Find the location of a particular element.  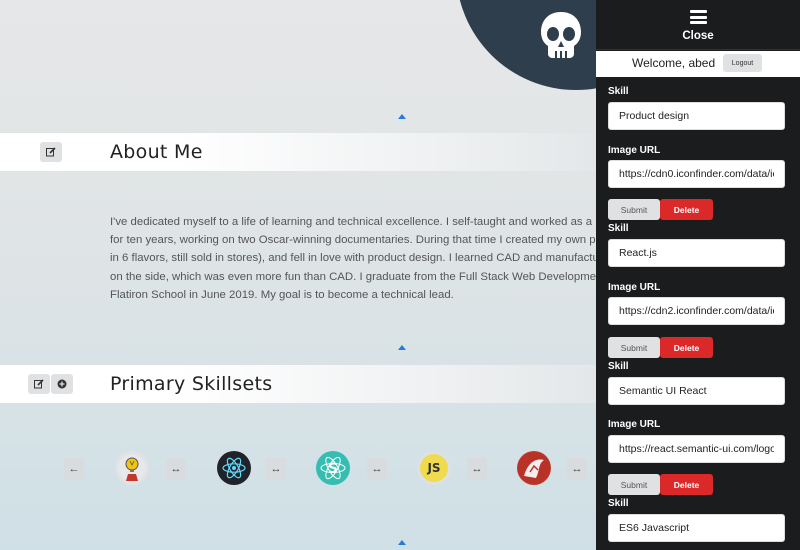

about-header: About Me is located at coordinates (298, 152).